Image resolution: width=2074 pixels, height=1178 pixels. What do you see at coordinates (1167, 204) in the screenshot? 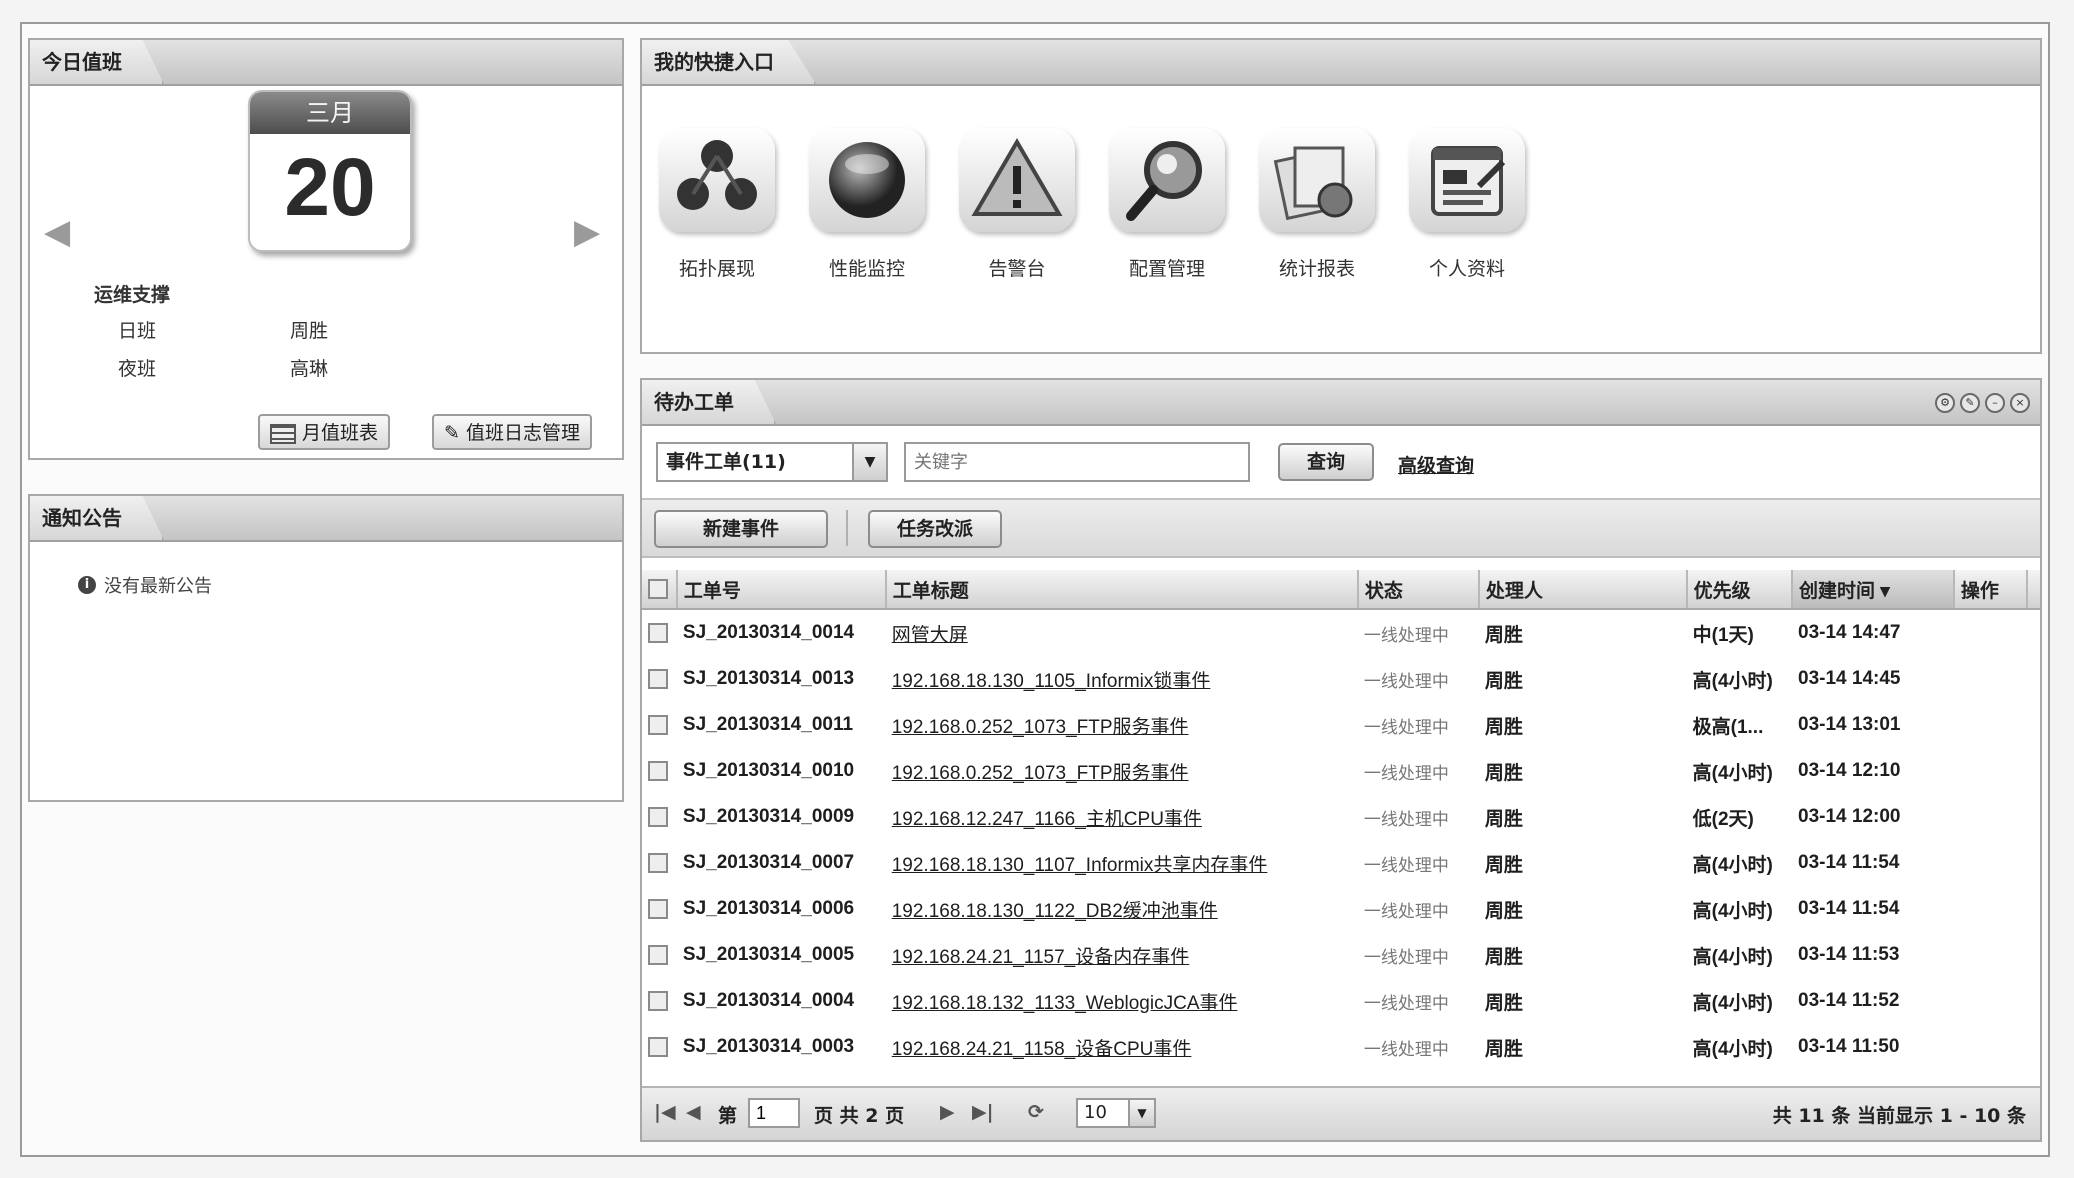
I see `shortcut-config: 配置管理` at bounding box center [1167, 204].